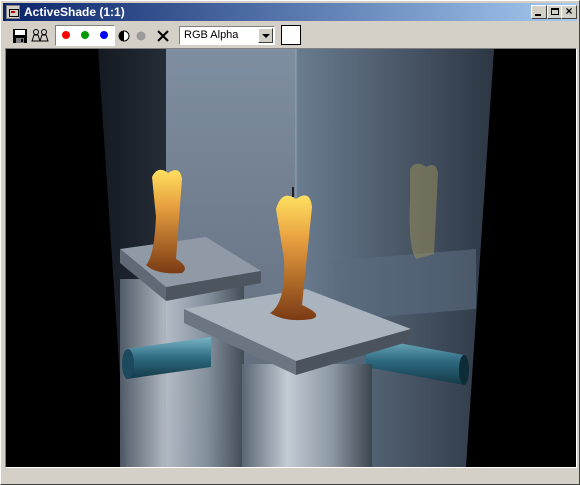 Image resolution: width=580 pixels, height=485 pixels. I want to click on x-icon, so click(163, 36).